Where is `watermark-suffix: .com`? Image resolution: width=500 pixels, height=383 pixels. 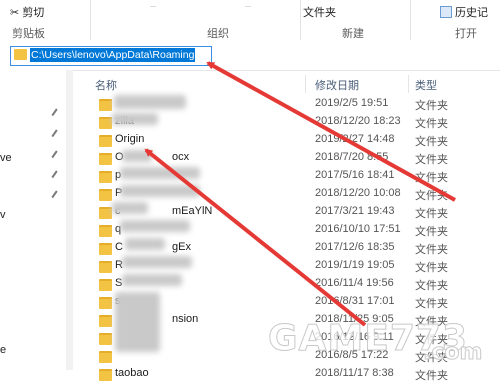
watermark-suffix: .com is located at coordinates (452, 353).